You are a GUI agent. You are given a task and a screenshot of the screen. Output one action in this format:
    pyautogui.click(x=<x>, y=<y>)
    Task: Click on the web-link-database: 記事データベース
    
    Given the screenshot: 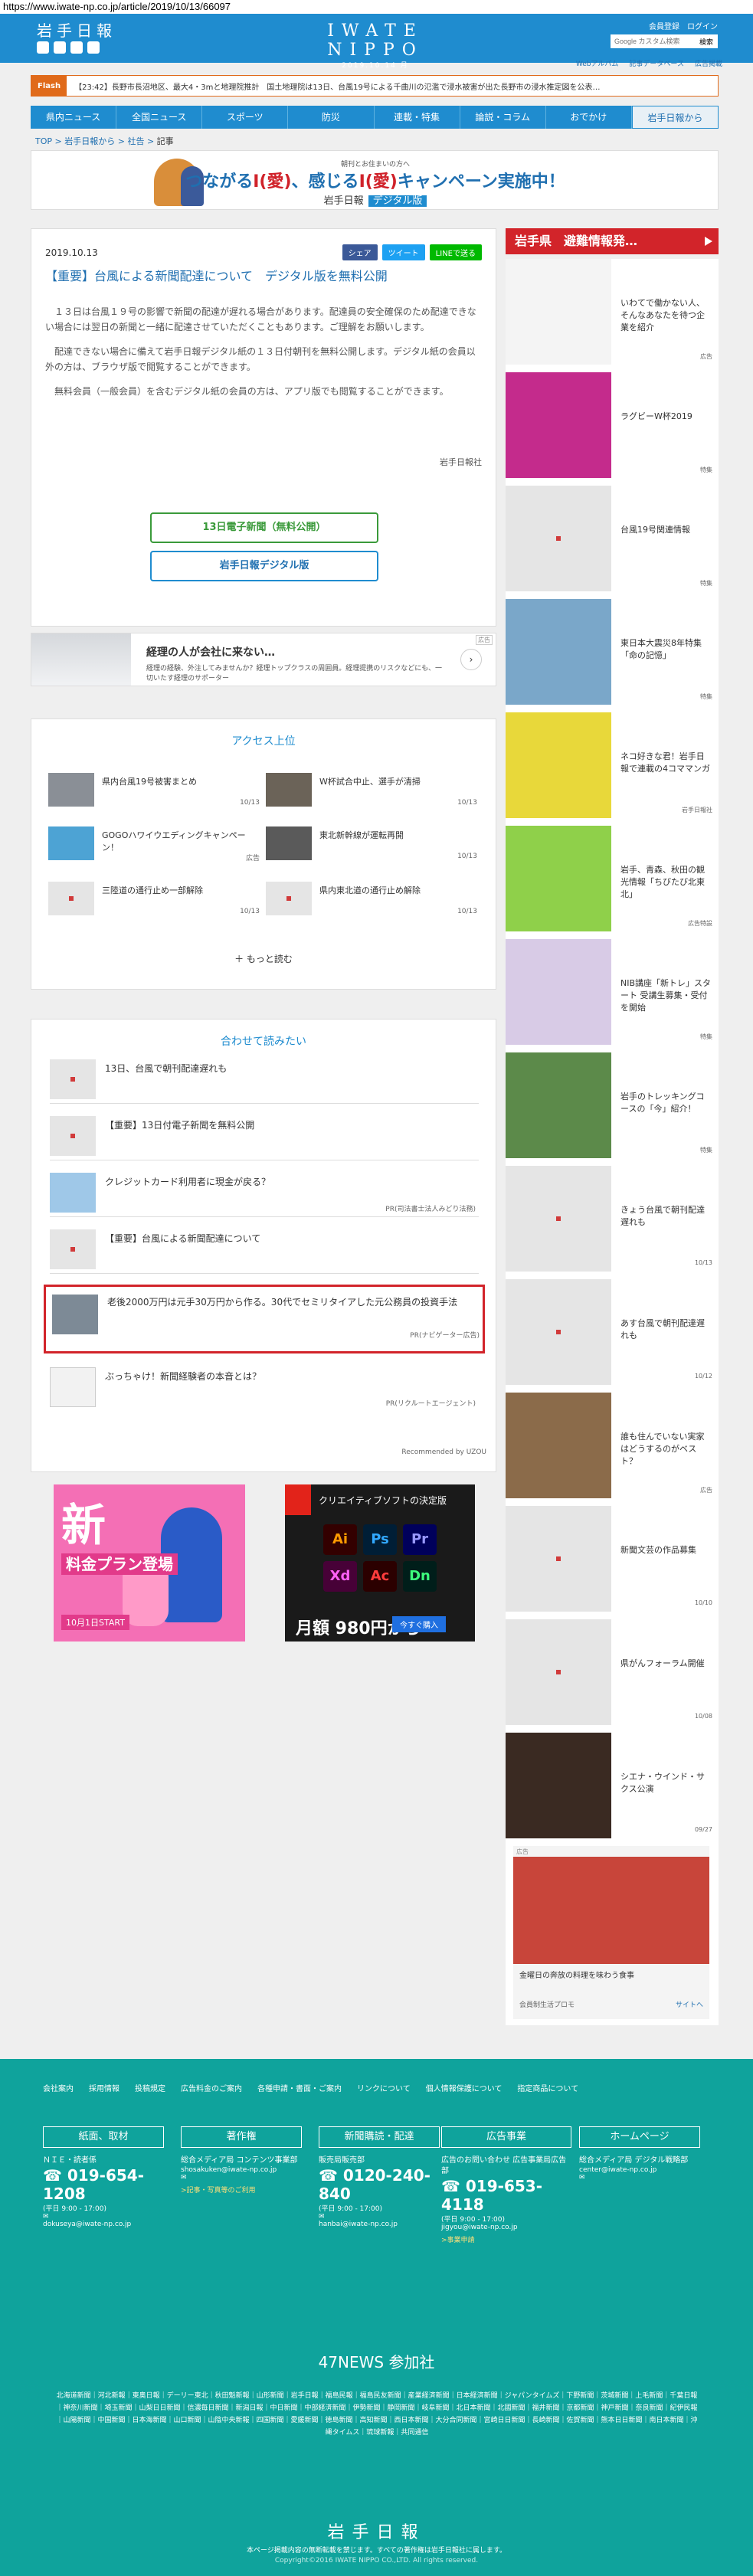 What is the action you would take?
    pyautogui.click(x=656, y=63)
    